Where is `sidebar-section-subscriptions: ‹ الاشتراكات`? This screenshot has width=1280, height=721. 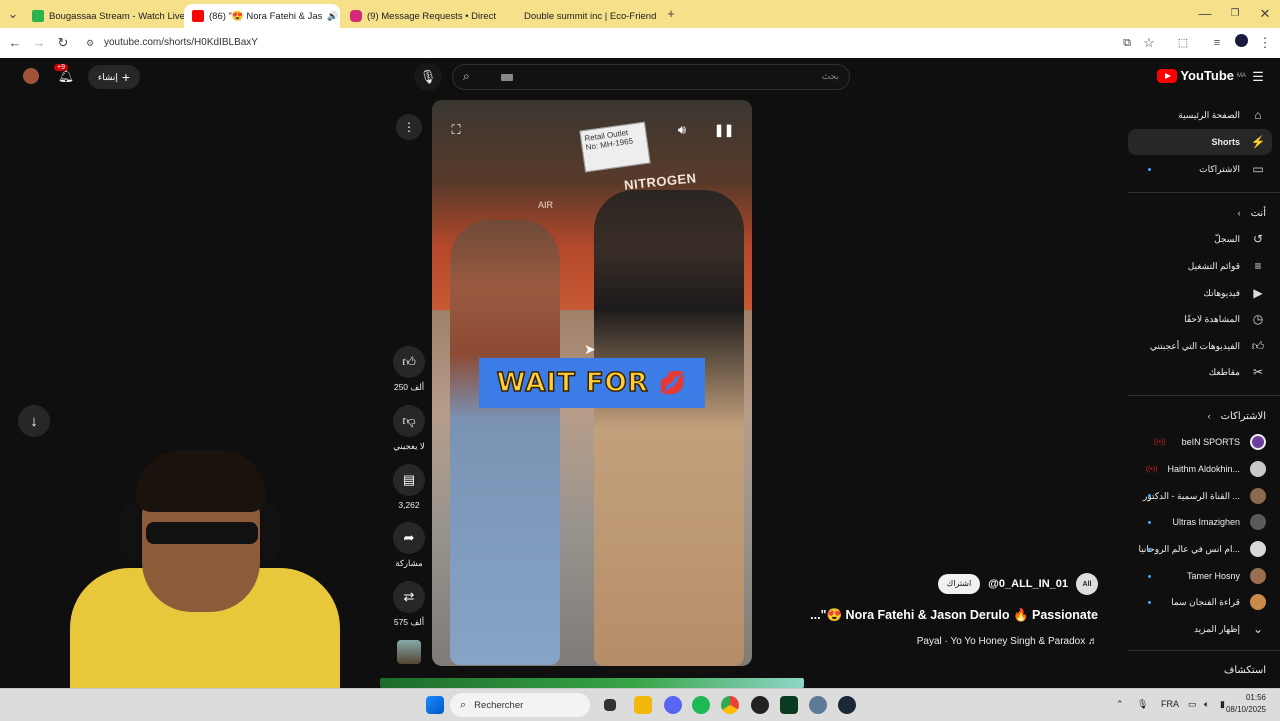 sidebar-section-subscriptions: ‹ الاشتراكات is located at coordinates (1198, 416).